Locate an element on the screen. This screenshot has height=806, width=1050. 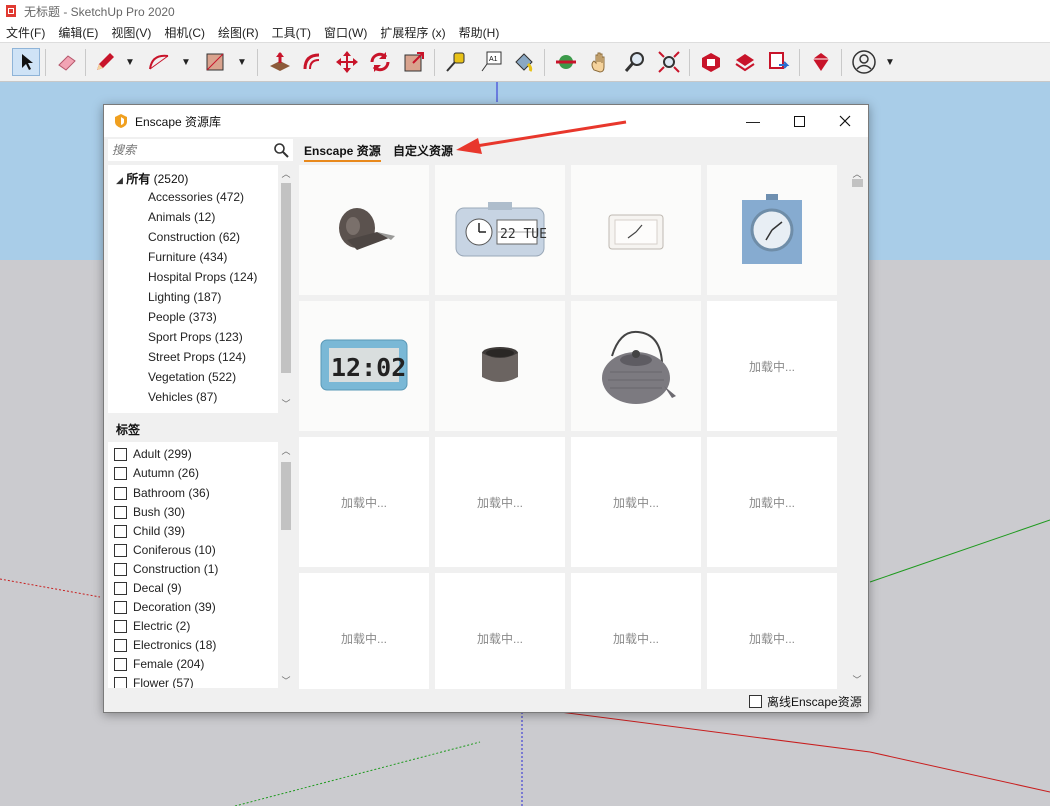
zoom-icon is located at coordinates (635, 62).